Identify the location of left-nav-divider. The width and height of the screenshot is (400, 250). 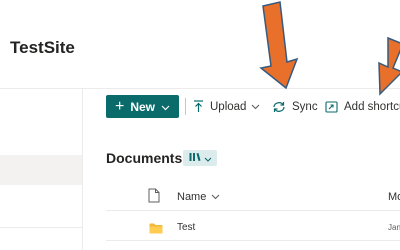
(41, 227).